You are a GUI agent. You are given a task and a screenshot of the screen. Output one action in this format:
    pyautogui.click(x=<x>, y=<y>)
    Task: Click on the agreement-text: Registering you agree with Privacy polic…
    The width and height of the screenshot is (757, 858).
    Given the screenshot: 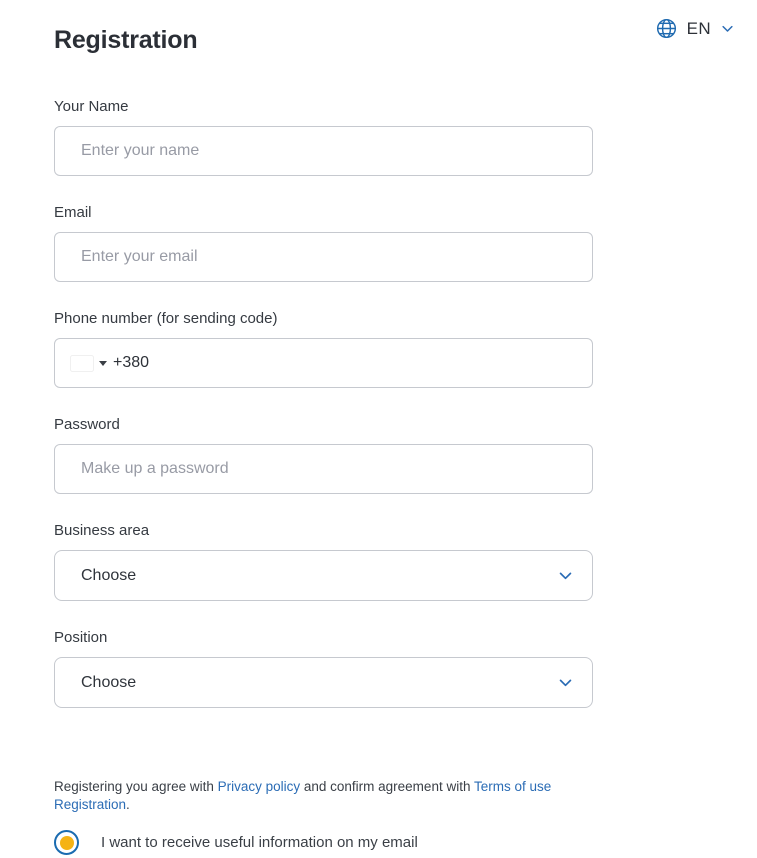 What is the action you would take?
    pyautogui.click(x=326, y=796)
    